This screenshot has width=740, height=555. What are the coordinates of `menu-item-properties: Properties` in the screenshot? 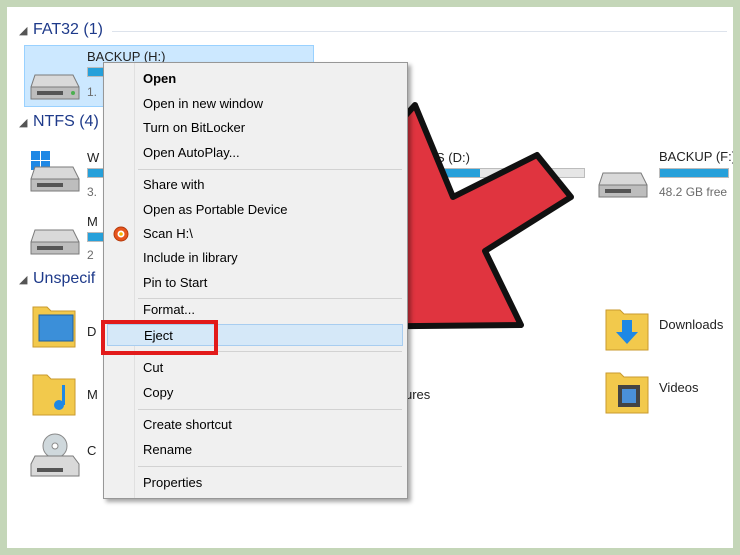 It's located at (255, 483).